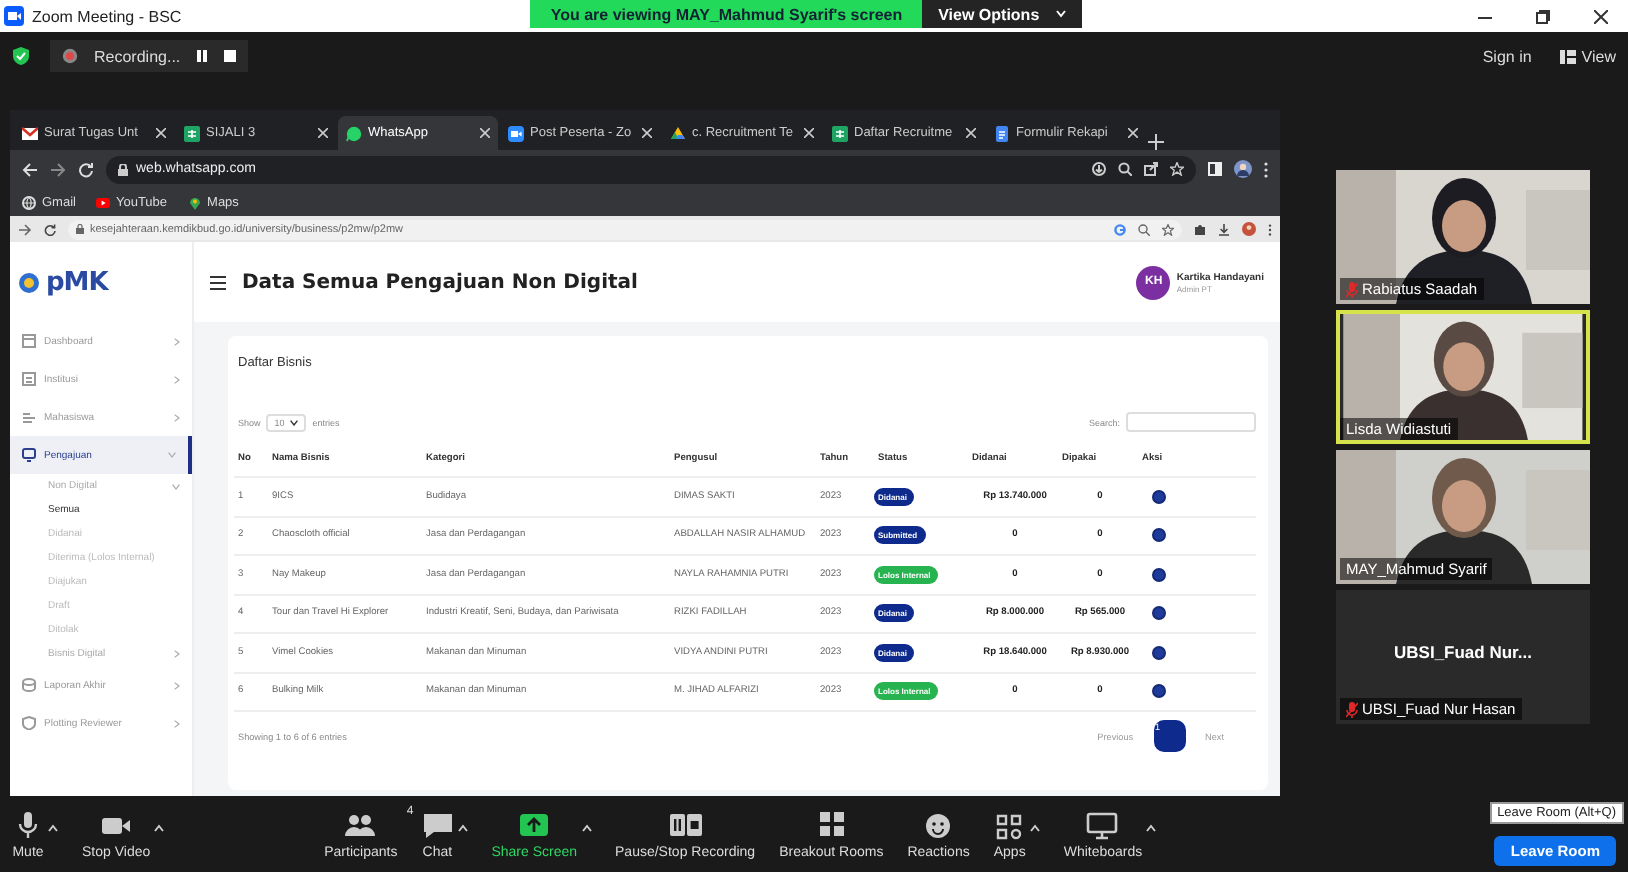 This screenshot has width=1628, height=872. I want to click on document-icon, so click(1002, 133).